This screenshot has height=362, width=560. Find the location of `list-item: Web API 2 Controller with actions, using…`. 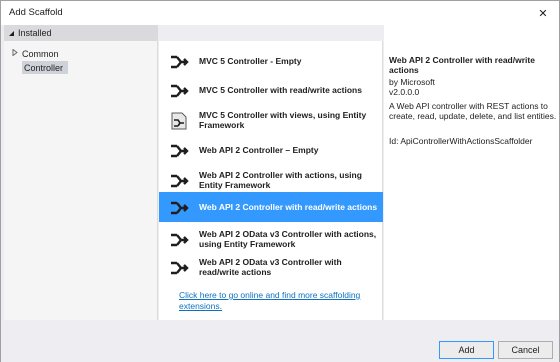

list-item: Web API 2 Controller with actions, using… is located at coordinates (271, 180).